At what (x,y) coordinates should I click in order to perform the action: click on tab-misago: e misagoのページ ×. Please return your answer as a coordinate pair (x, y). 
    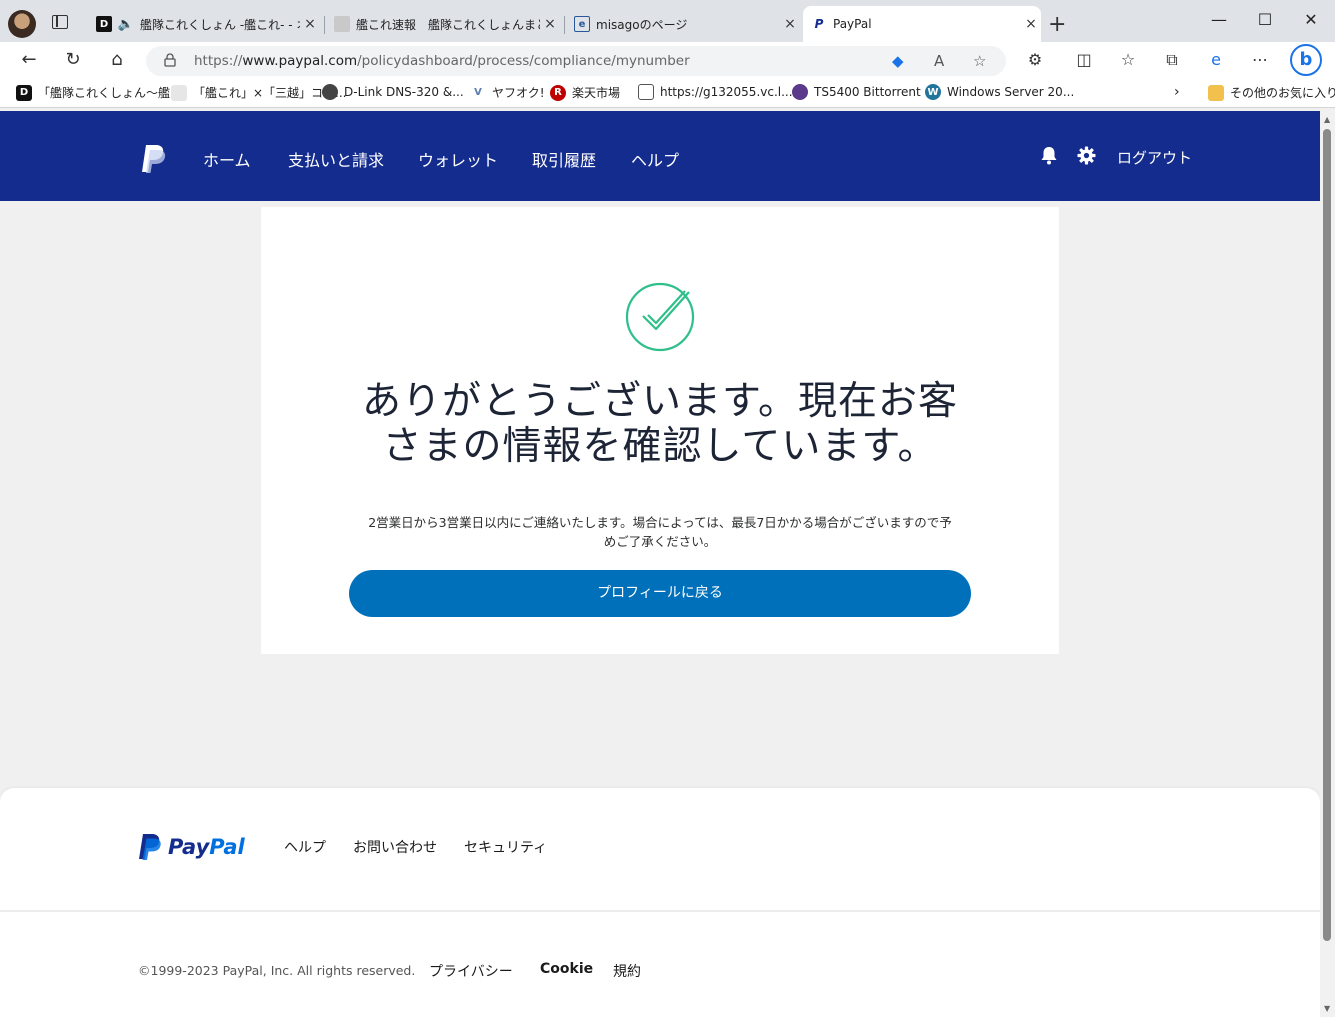
    Looking at the image, I should click on (683, 24).